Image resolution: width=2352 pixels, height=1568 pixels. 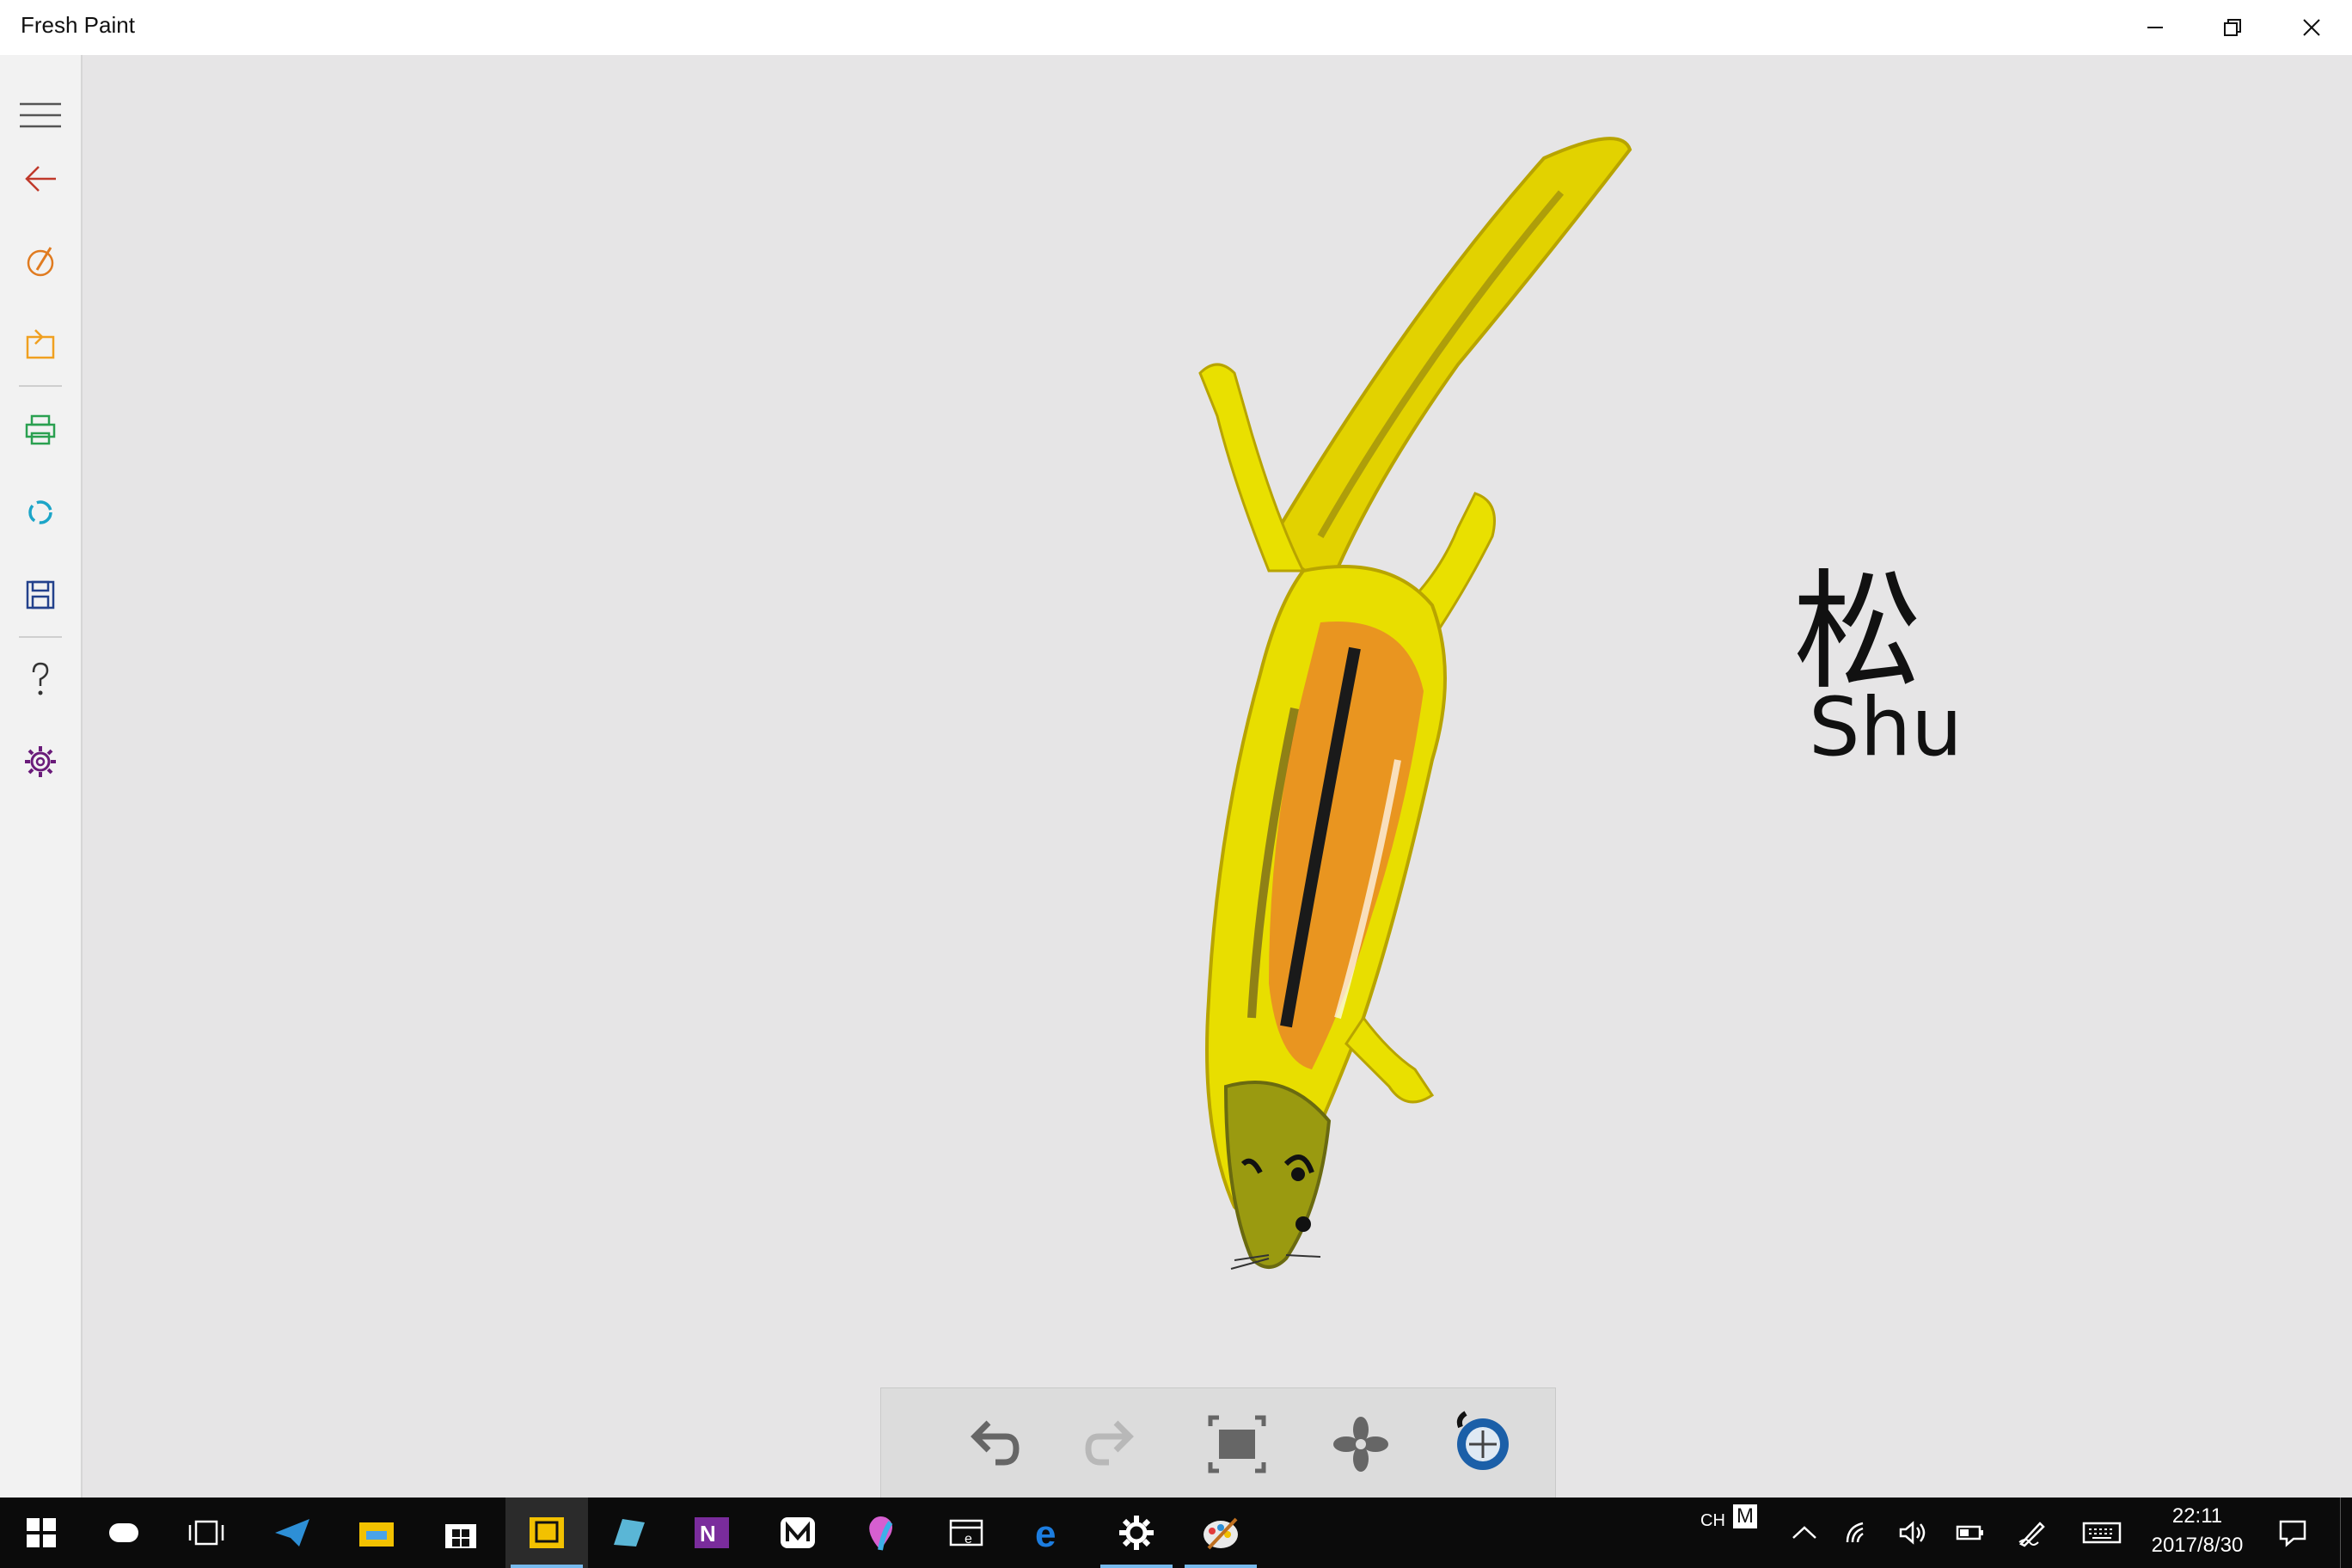 I want to click on help-button, so click(x=40, y=679).